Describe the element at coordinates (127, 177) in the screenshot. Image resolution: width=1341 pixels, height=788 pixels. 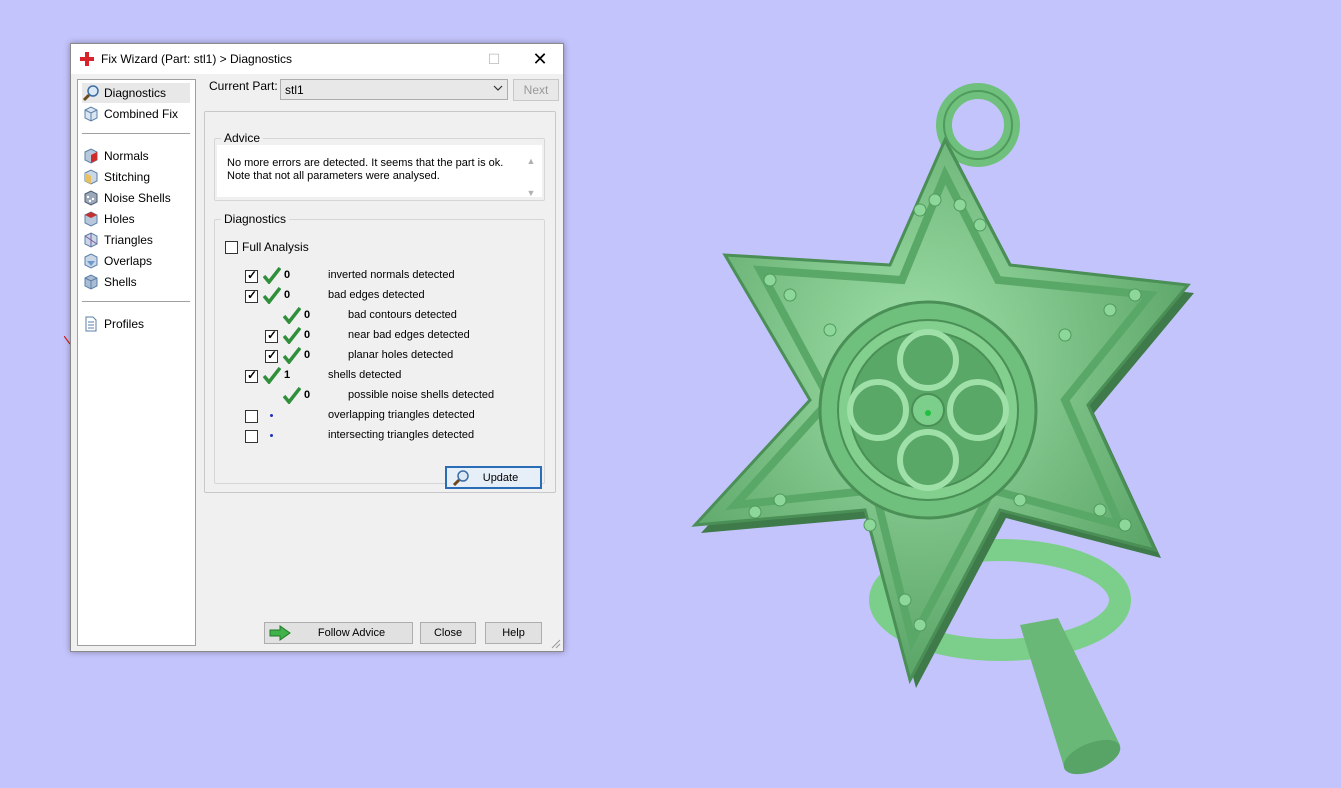
I see `nav-label: Stitching` at that location.